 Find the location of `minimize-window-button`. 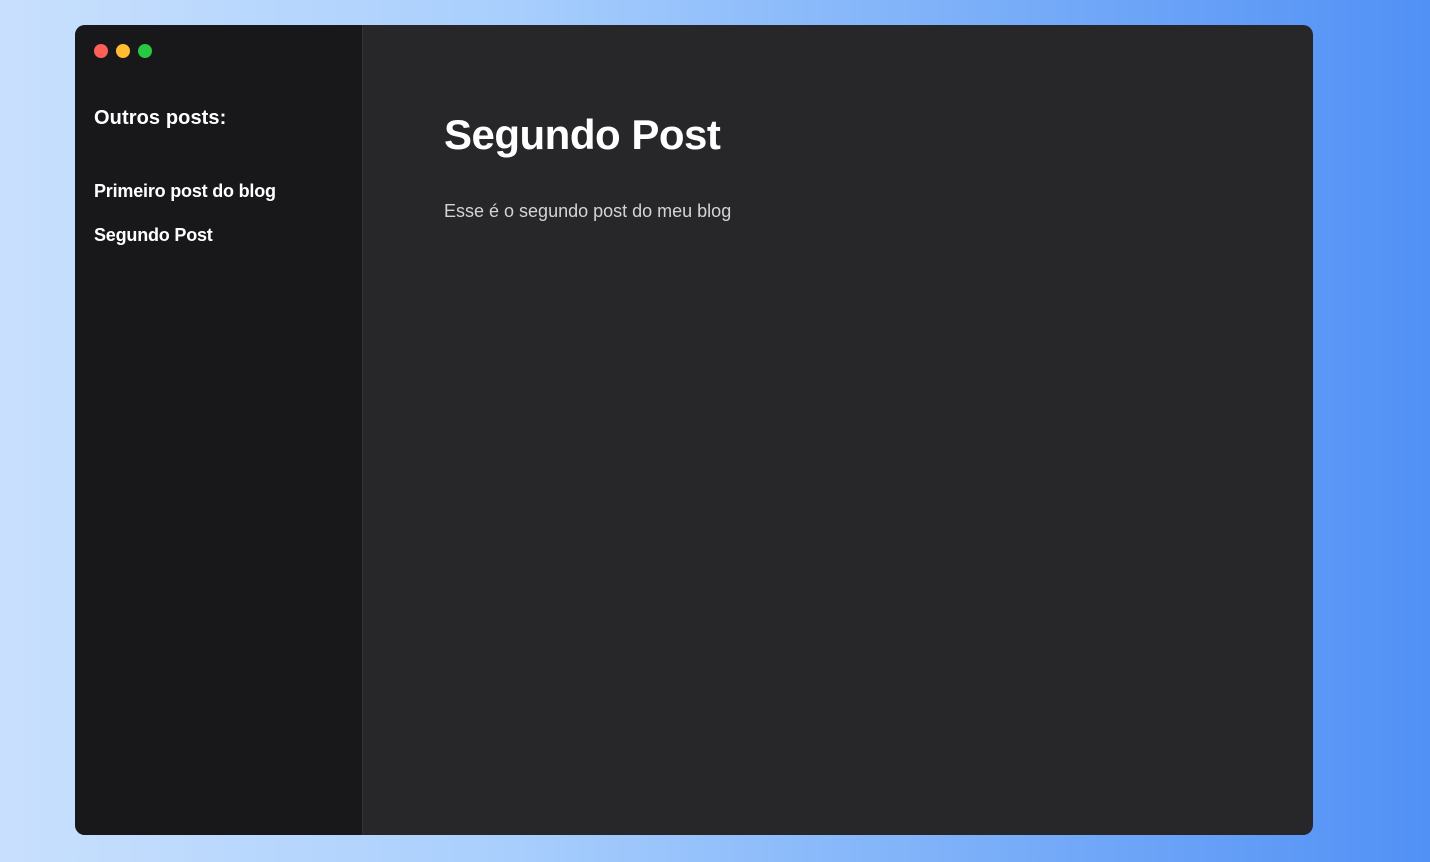

minimize-window-button is located at coordinates (123, 51).